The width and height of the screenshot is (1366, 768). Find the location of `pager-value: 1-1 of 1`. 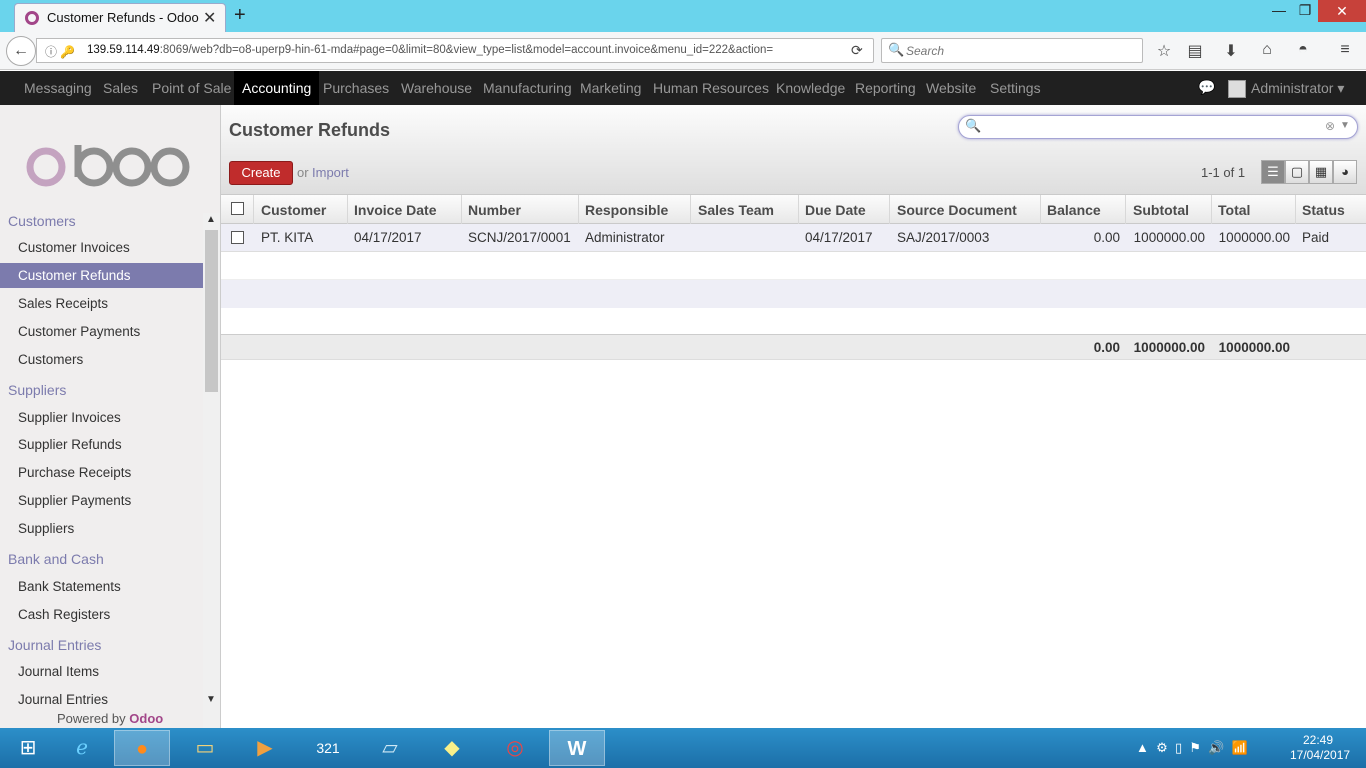

pager-value: 1-1 of 1 is located at coordinates (1223, 172).